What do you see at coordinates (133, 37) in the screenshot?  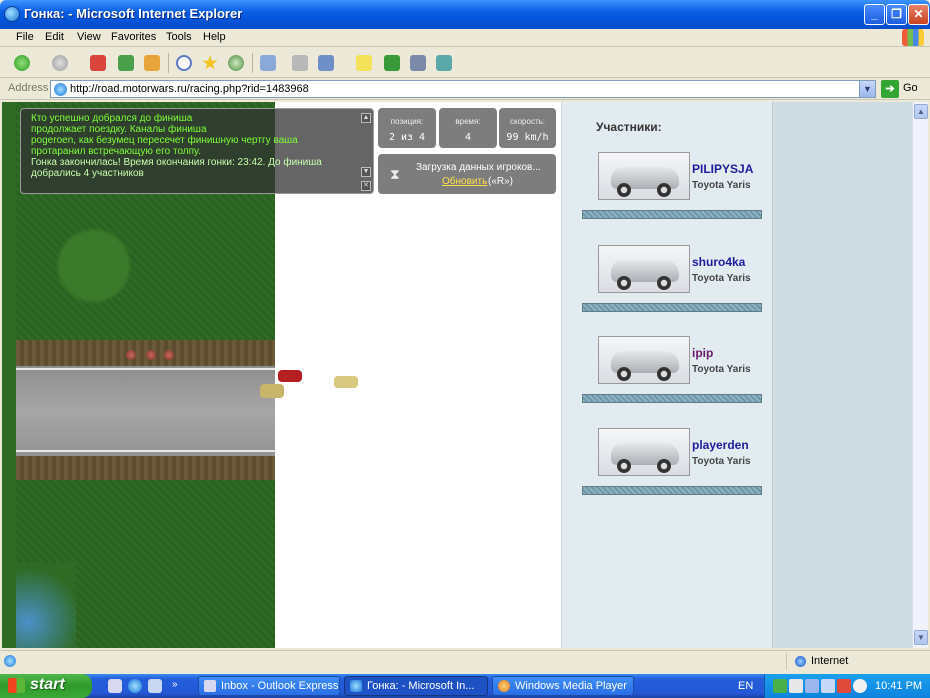 I see `menu-favorites: Favorites` at bounding box center [133, 37].